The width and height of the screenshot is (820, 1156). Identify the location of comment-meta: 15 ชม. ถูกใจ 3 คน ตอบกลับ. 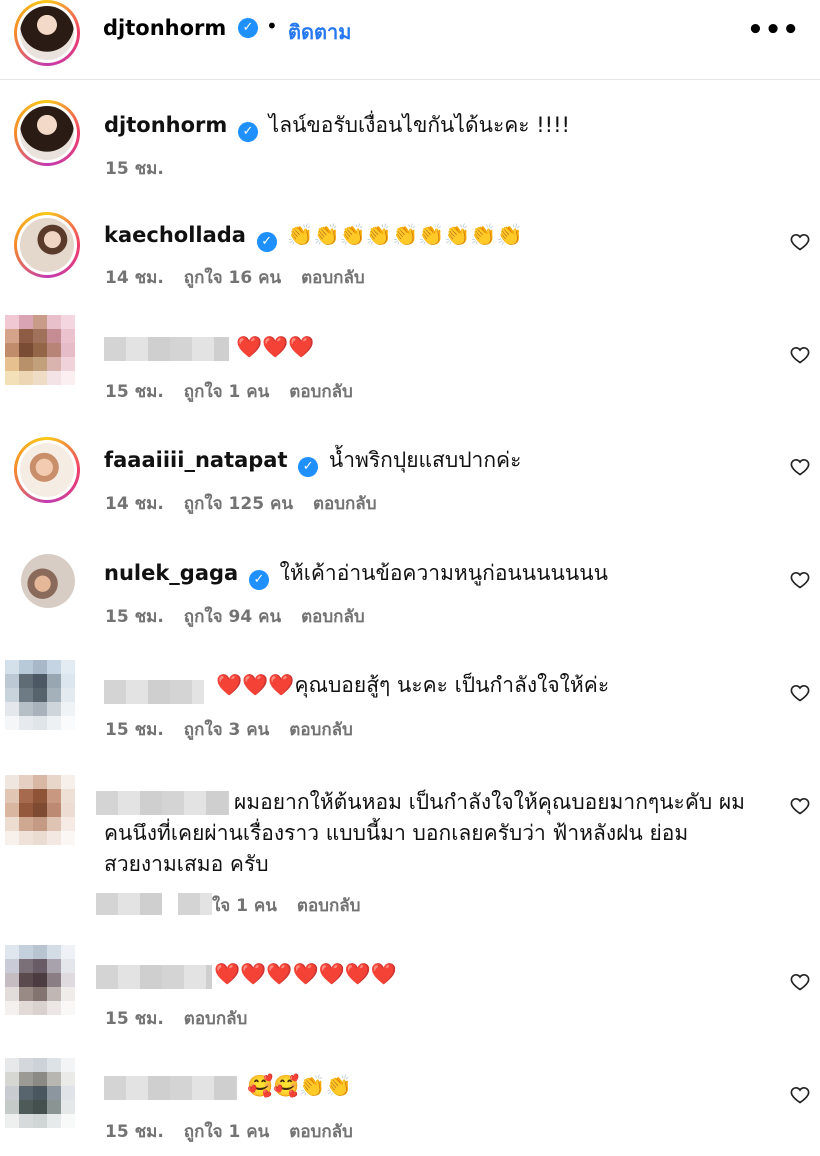
(239, 729).